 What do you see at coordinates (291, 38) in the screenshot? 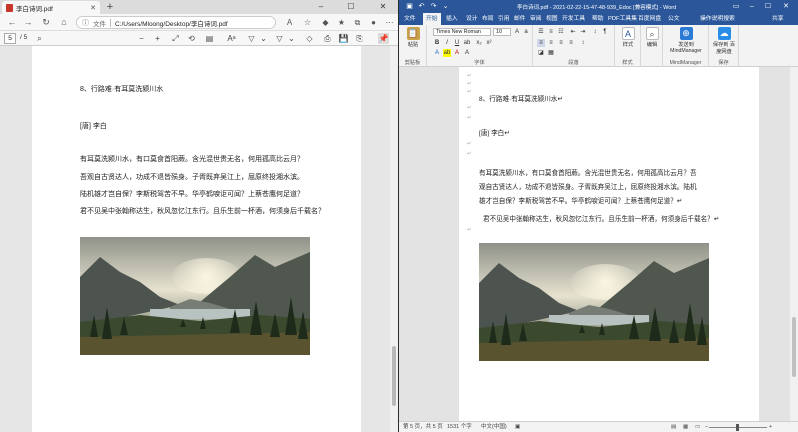
I see `highlight-options-icon: ⌄` at bounding box center [291, 38].